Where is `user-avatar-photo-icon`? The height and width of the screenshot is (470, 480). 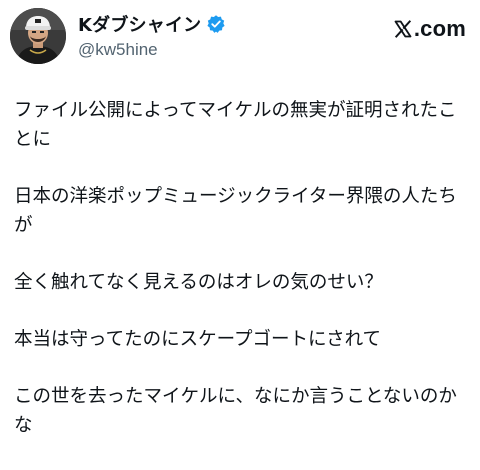 user-avatar-photo-icon is located at coordinates (38, 36).